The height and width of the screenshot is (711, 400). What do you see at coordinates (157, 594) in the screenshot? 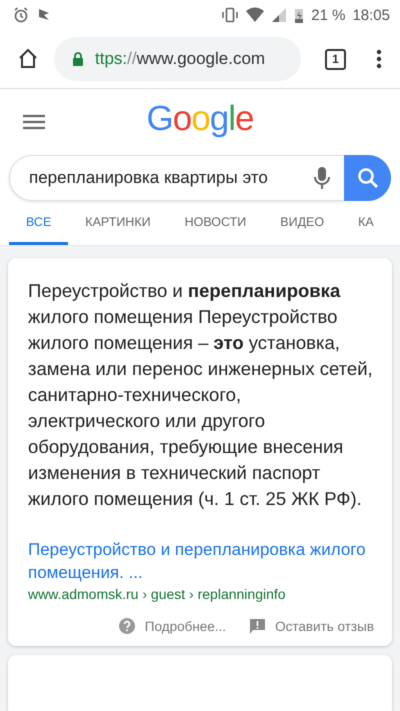
I see `result-url: www.admomsk.ru › guest › replanninginfo` at bounding box center [157, 594].